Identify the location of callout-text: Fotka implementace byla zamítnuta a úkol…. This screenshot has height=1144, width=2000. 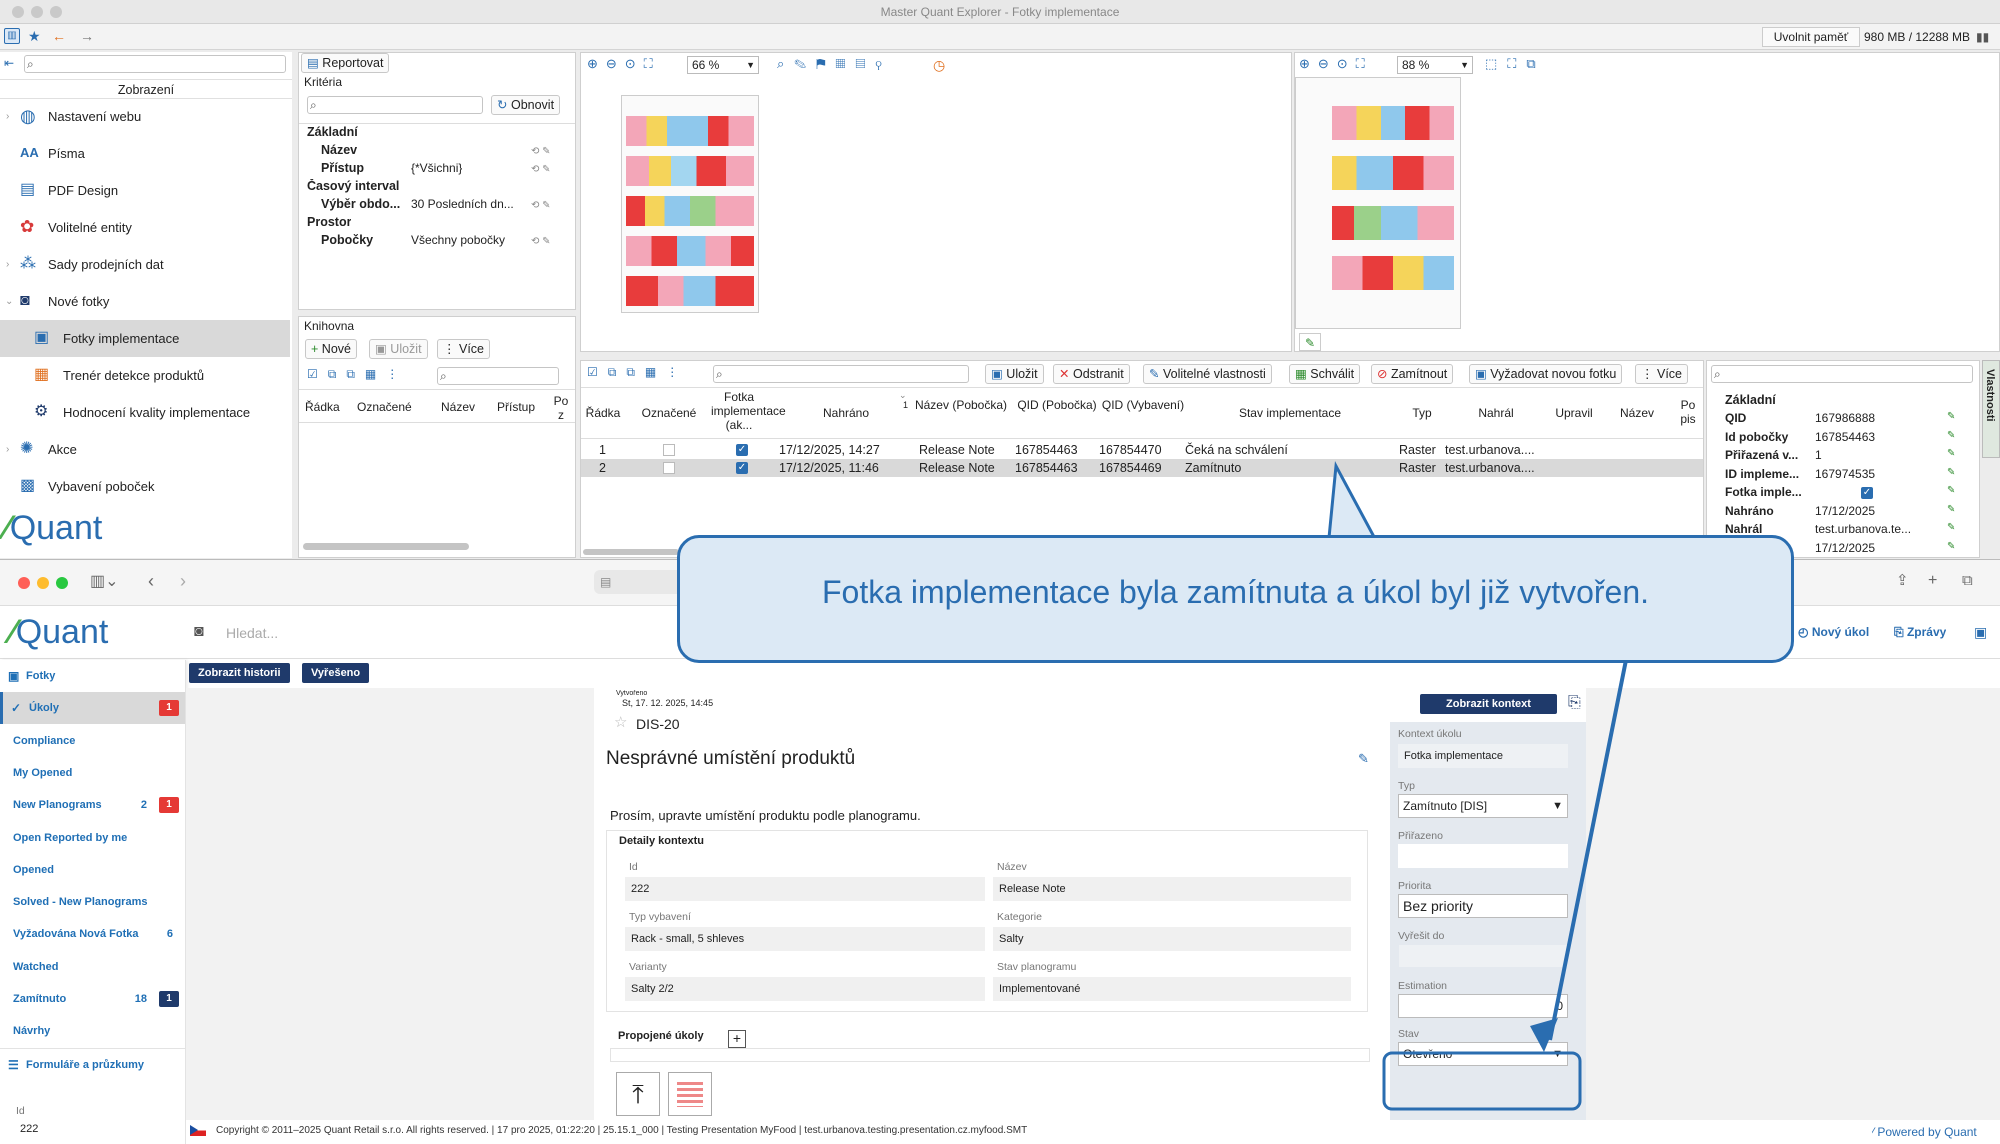
(1235, 592).